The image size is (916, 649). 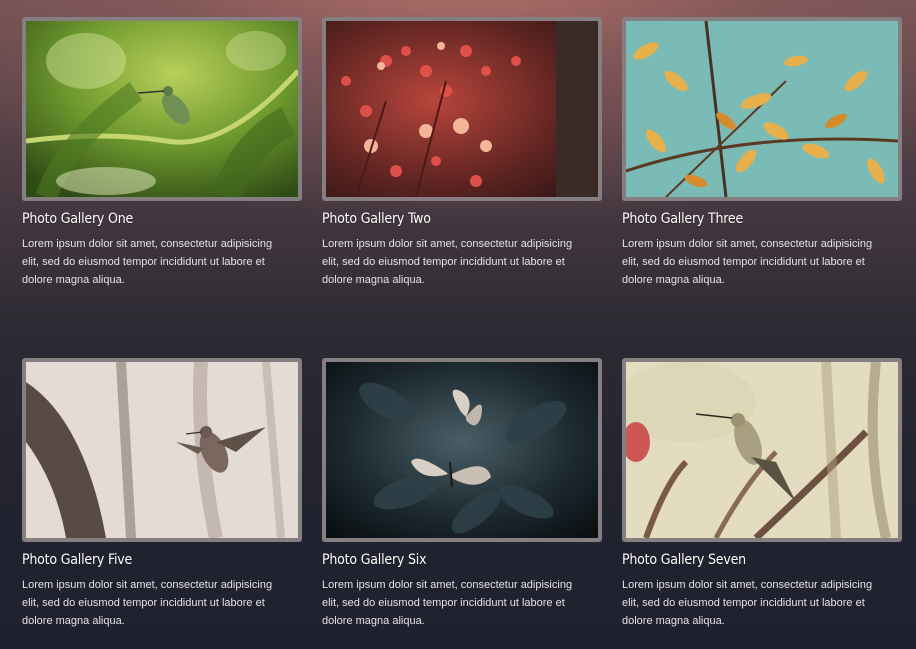 I want to click on hummingbird-perched-image, so click(x=762, y=450).